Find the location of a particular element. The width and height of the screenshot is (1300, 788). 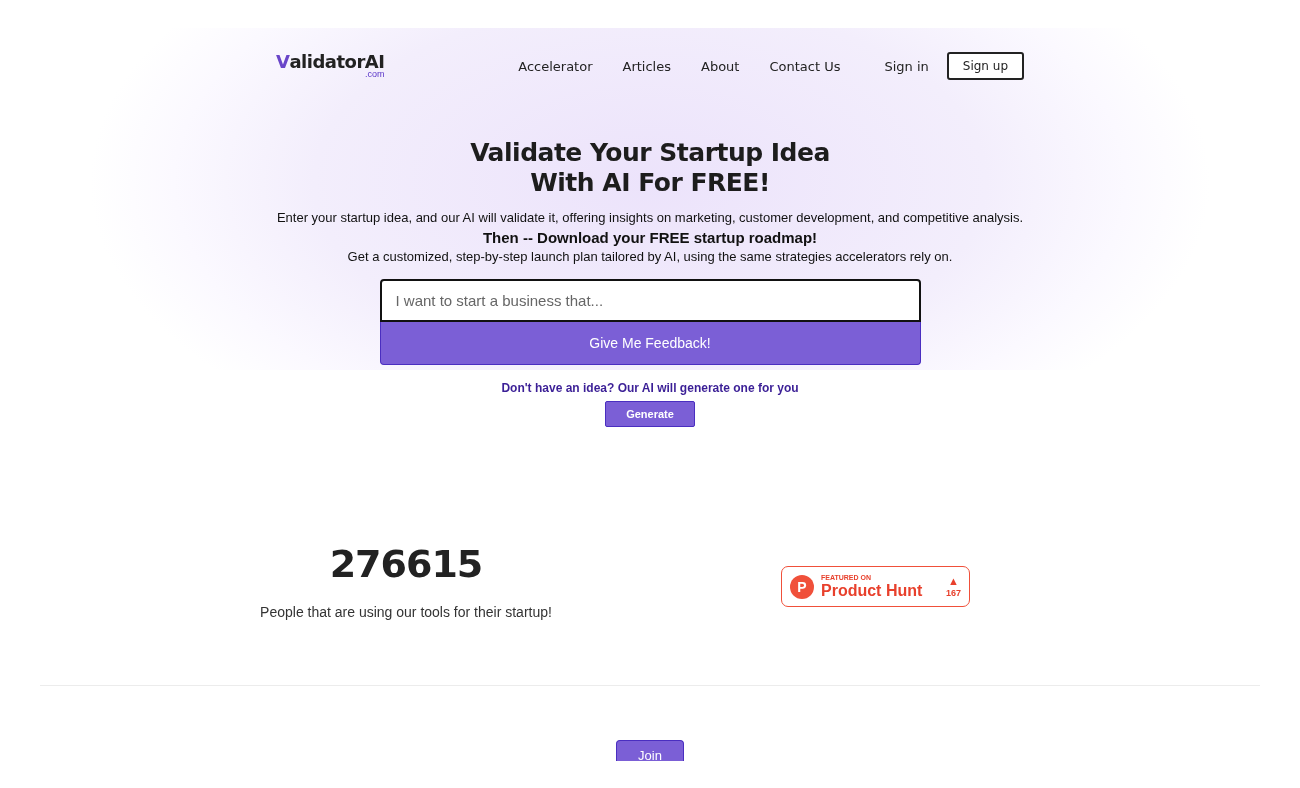

nav-link: Accelerator is located at coordinates (555, 66).